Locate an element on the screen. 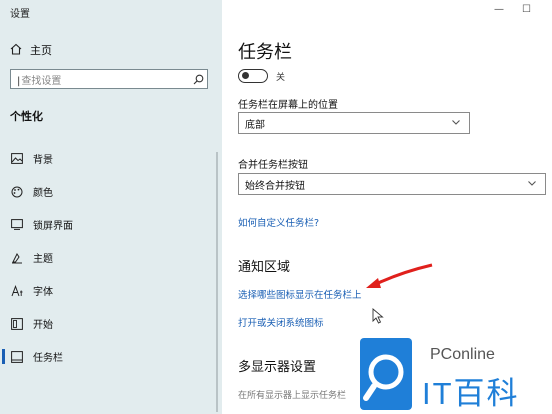  brand-name: PConline is located at coordinates (462, 354).